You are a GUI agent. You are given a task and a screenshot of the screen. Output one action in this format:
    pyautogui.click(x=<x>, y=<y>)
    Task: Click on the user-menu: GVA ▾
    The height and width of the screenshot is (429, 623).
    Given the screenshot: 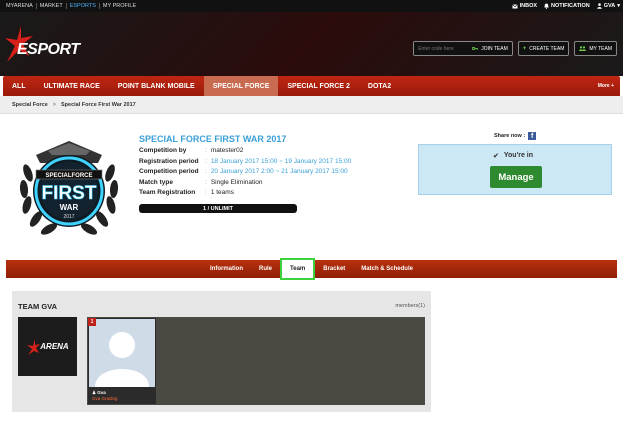 What is the action you would take?
    pyautogui.click(x=608, y=6)
    